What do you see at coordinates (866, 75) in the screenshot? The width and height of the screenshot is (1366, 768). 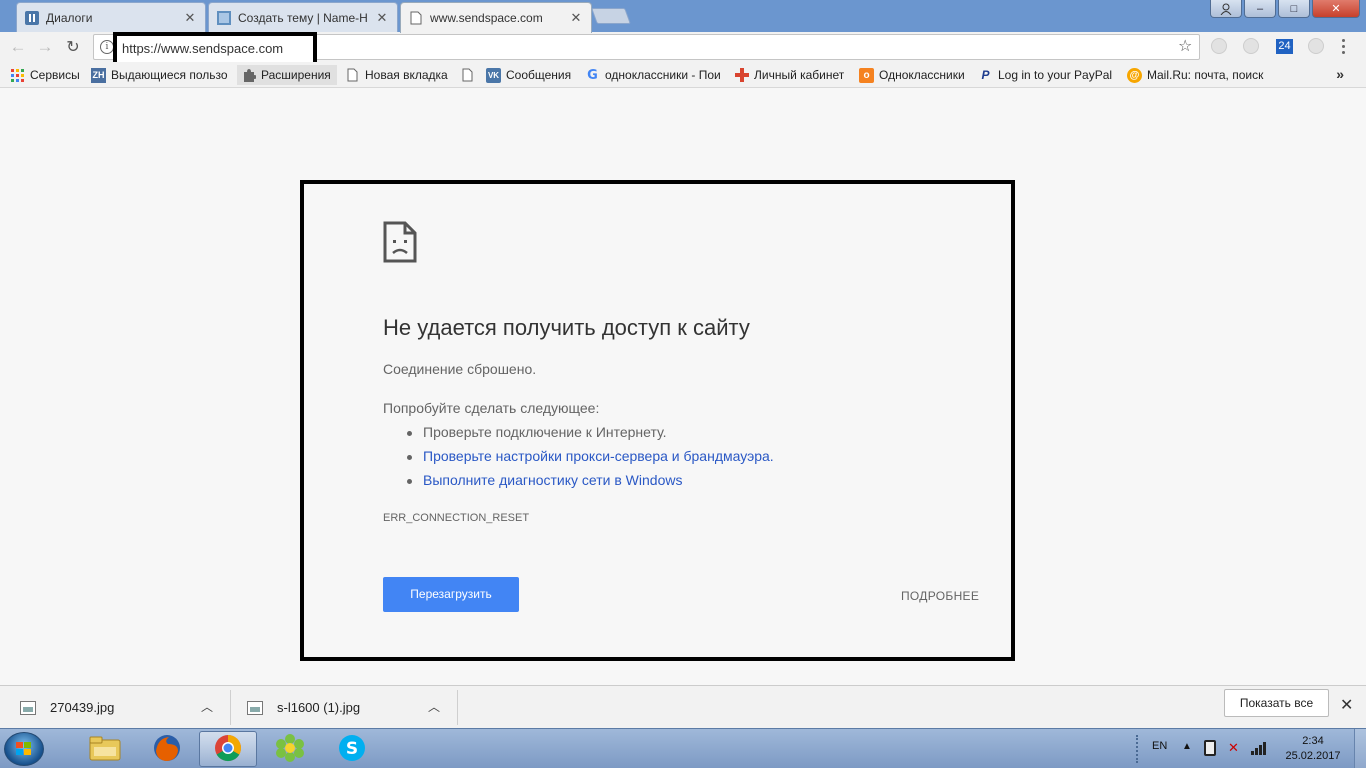 I see `ok-icon: о` at bounding box center [866, 75].